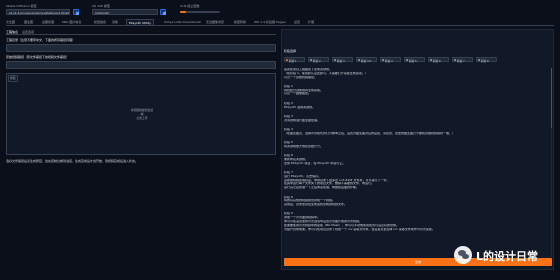 The image size is (560, 280). What do you see at coordinates (10, 22) in the screenshot?
I see `tab-item: 文生图` at bounding box center [10, 22].